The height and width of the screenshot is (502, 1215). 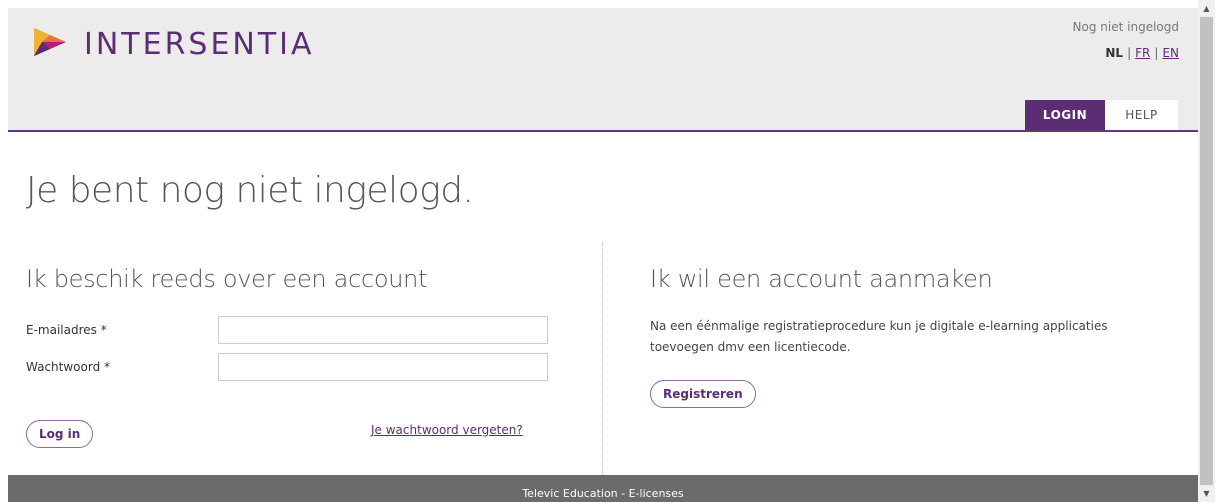 What do you see at coordinates (199, 44) in the screenshot?
I see `brand-name: INTERSENTIA` at bounding box center [199, 44].